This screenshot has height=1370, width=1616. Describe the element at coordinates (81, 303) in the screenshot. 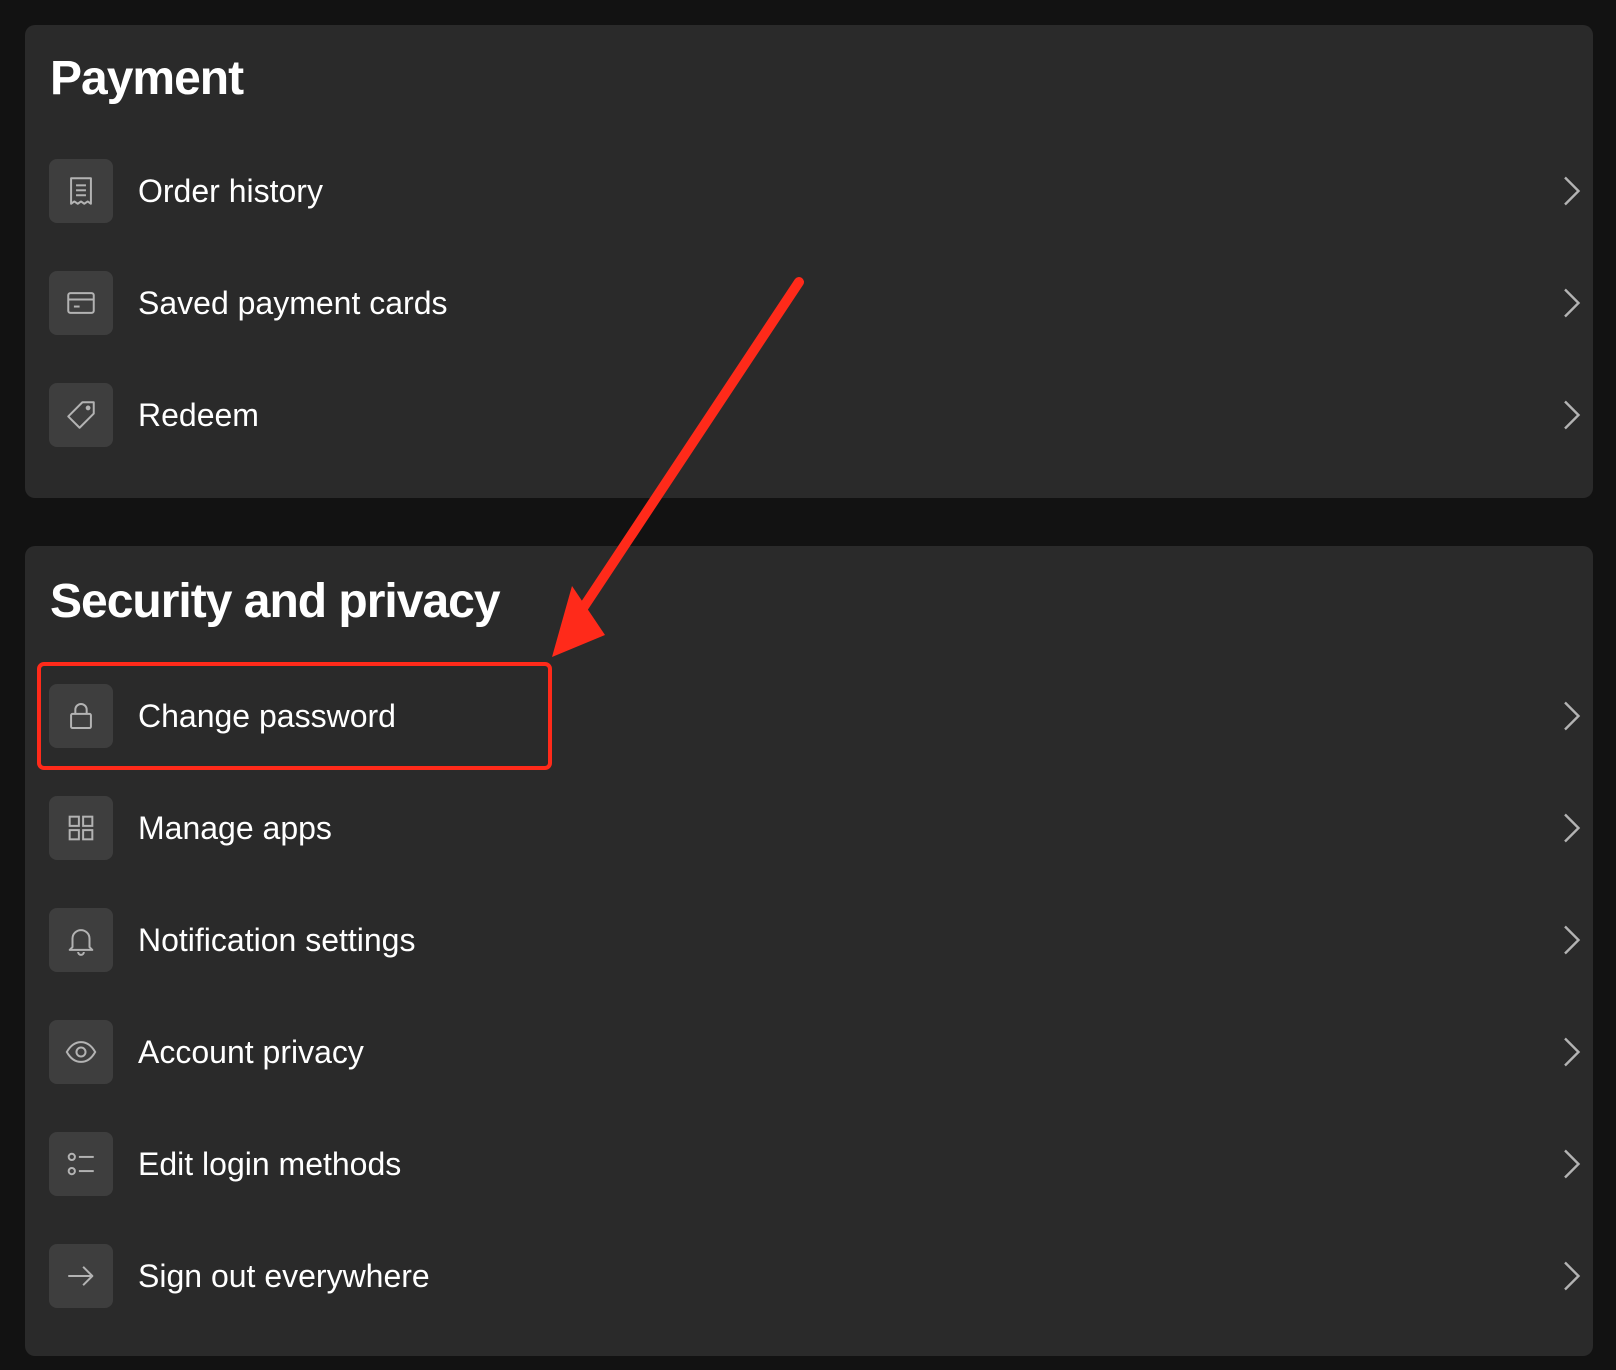

I see `credit-card-icon` at that location.